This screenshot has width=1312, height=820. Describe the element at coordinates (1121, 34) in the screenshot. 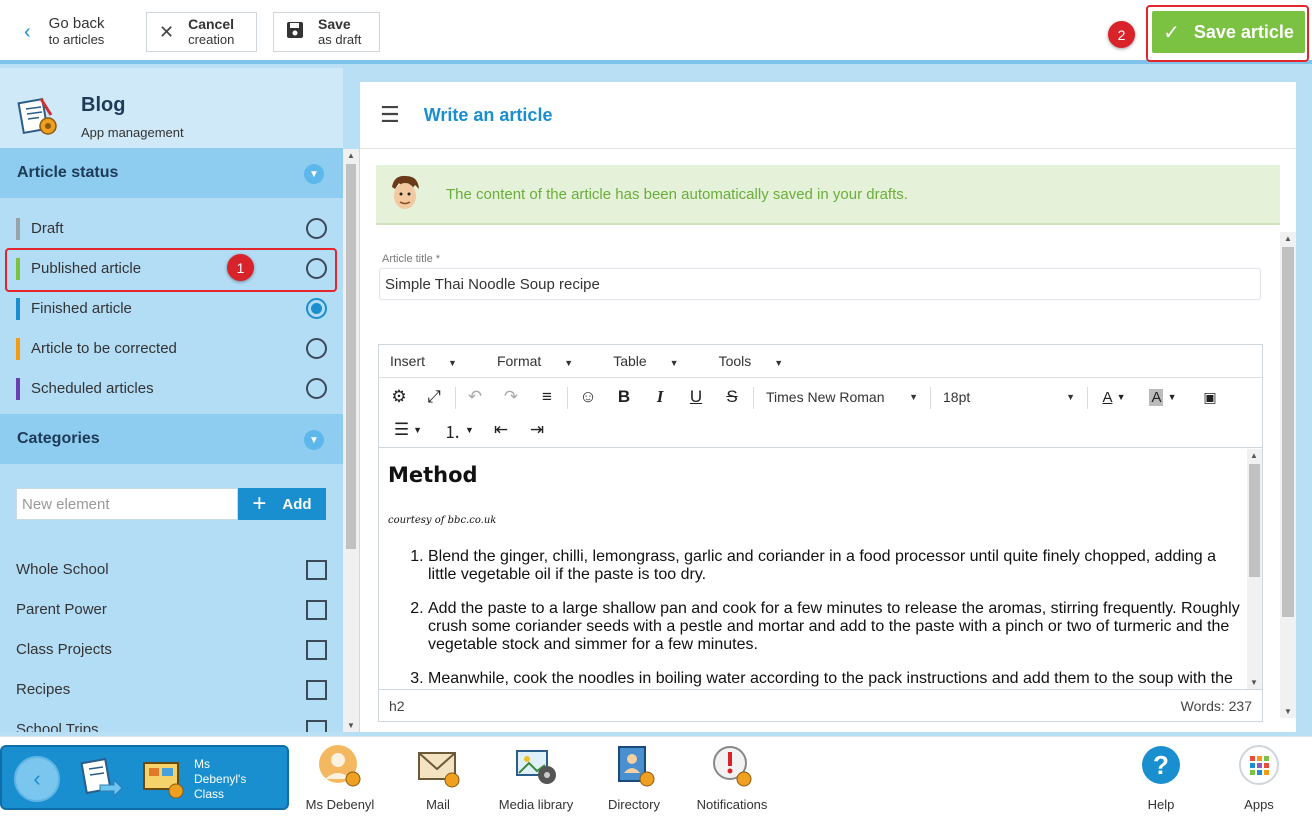

I see `step-badge-2: 2` at that location.